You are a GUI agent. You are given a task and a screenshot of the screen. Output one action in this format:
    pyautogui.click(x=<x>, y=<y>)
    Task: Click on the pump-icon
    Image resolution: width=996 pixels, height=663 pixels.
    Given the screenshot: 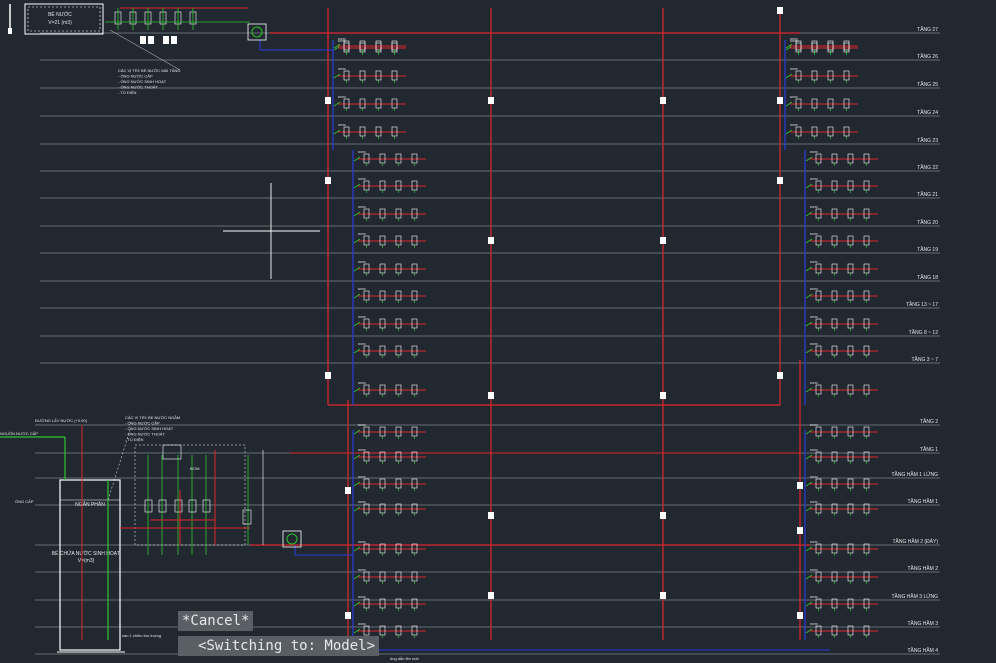 What is the action you would take?
    pyautogui.click(x=292, y=539)
    